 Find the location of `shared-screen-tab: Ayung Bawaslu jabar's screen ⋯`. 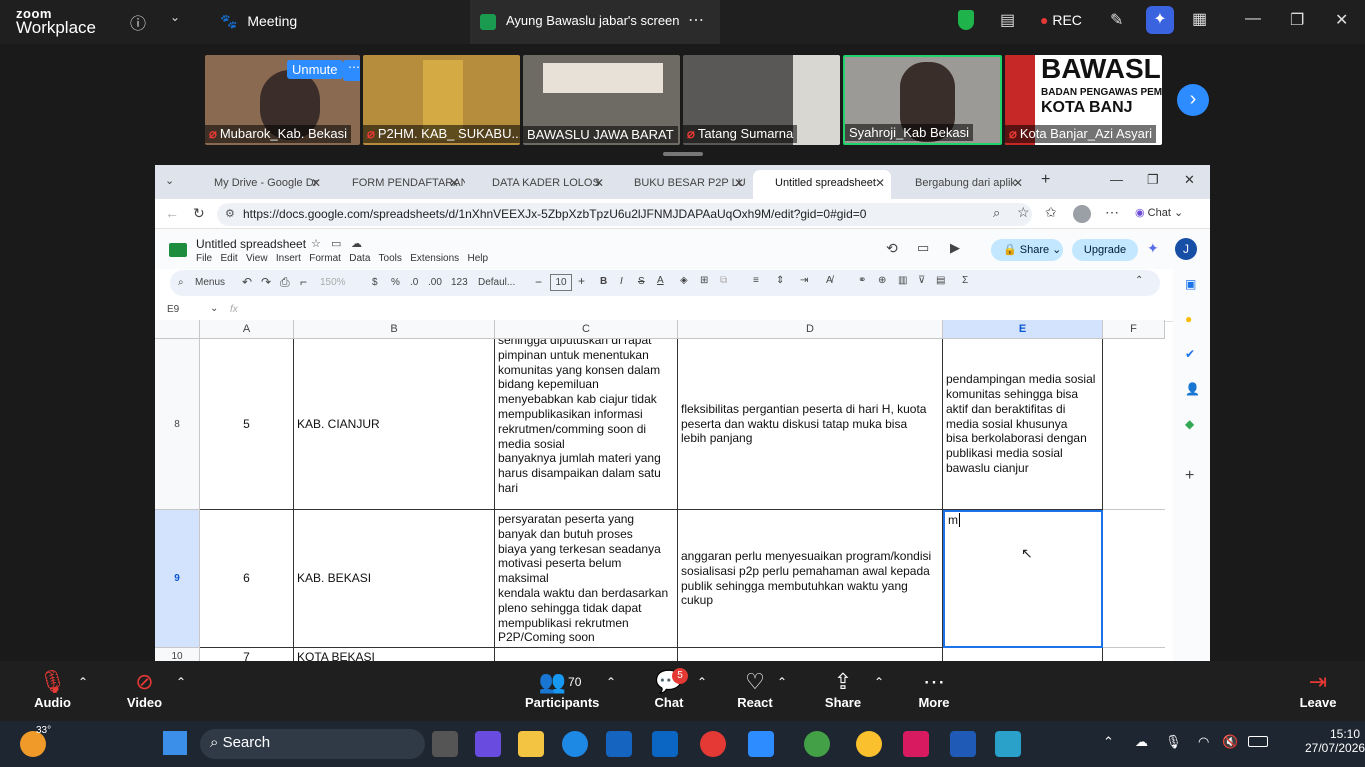

shared-screen-tab: Ayung Bawaslu jabar's screen ⋯ is located at coordinates (595, 22).